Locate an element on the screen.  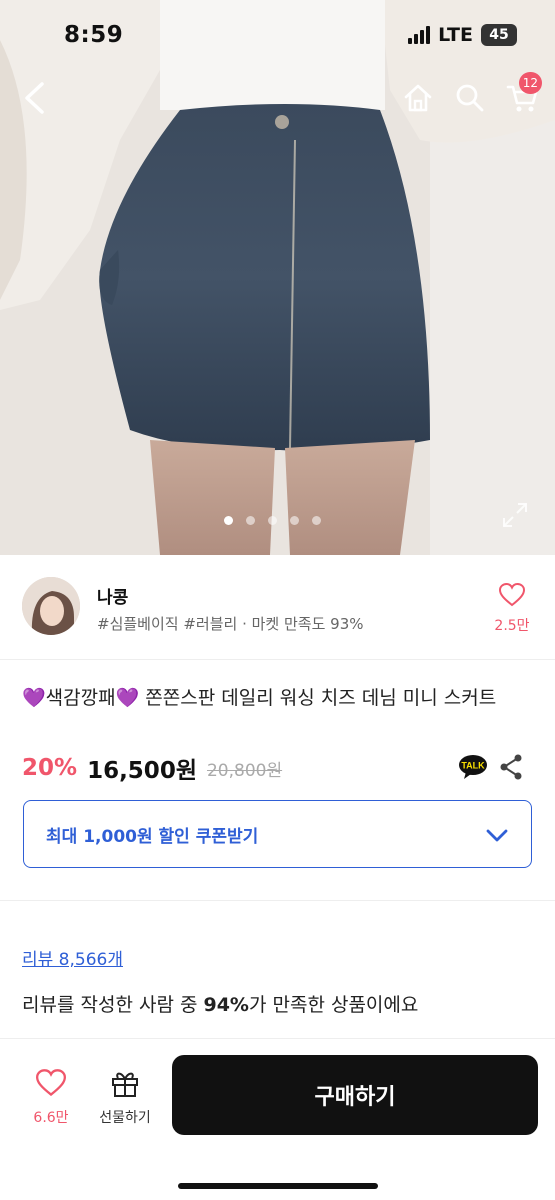
gift-label: 선물하기 is located at coordinates (125, 1118).